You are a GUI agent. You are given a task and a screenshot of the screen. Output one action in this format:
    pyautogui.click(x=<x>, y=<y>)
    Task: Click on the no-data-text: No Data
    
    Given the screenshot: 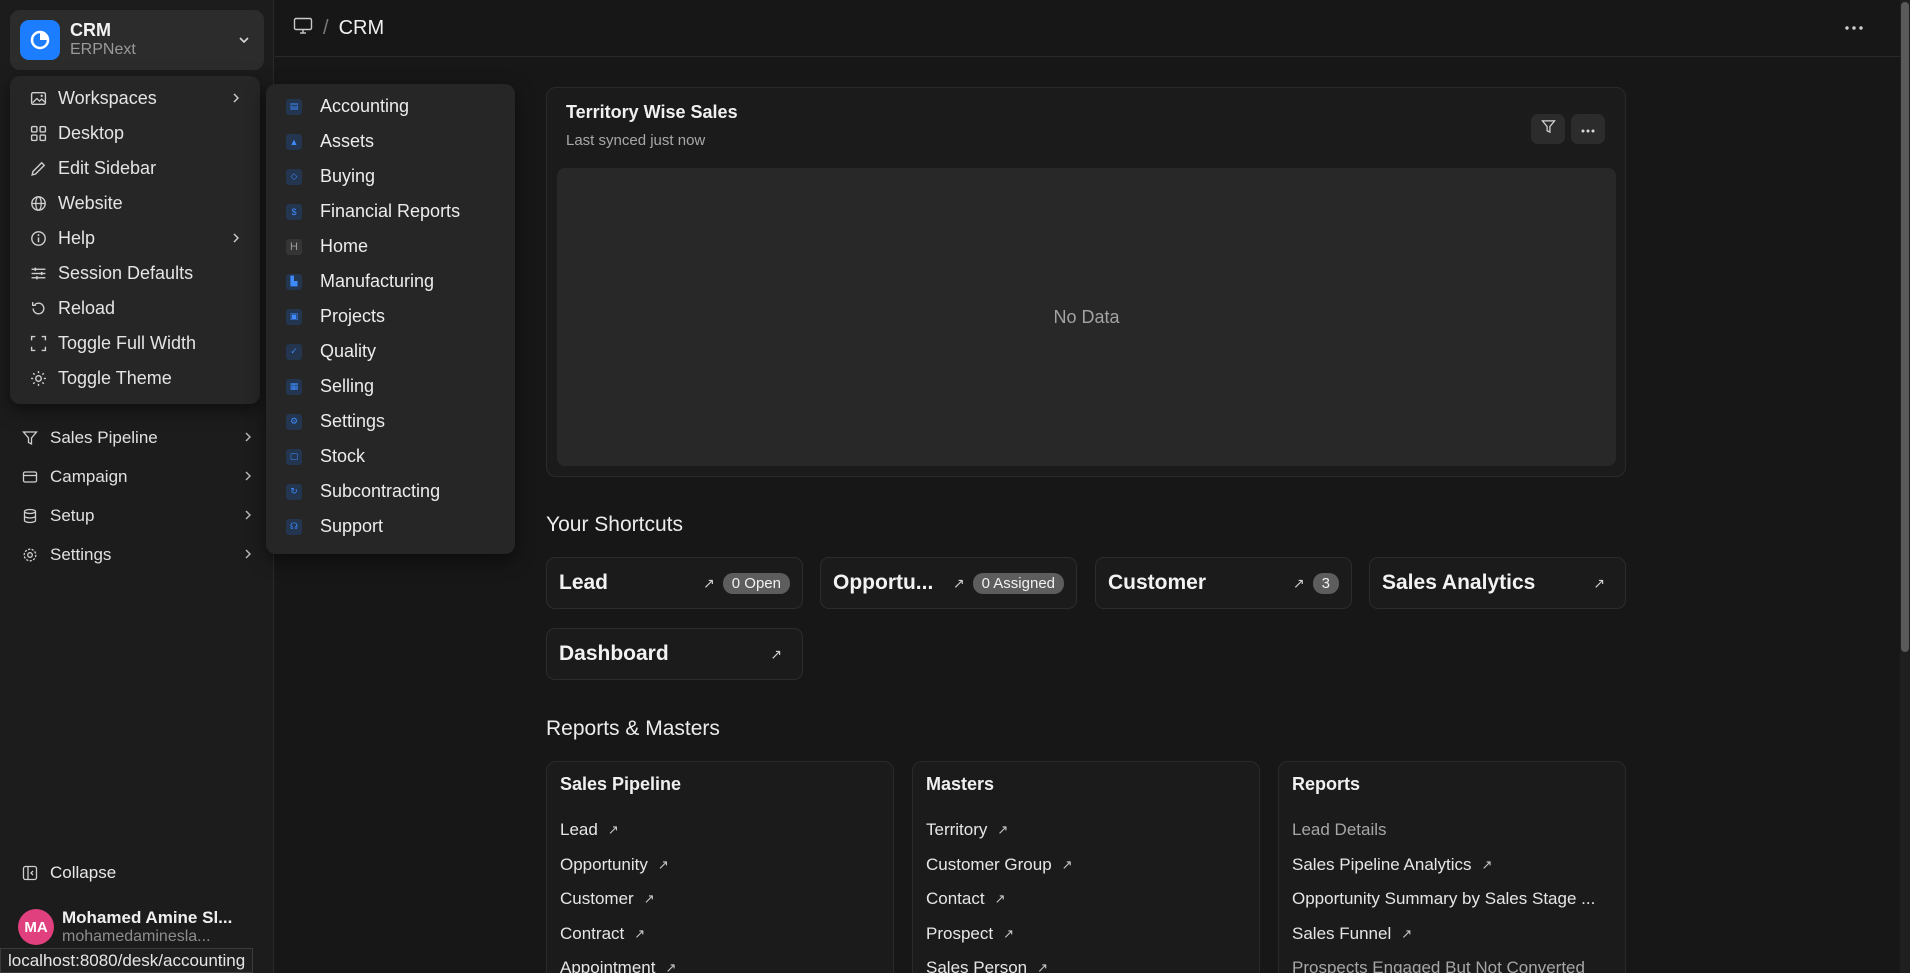 What is the action you would take?
    pyautogui.click(x=1086, y=316)
    